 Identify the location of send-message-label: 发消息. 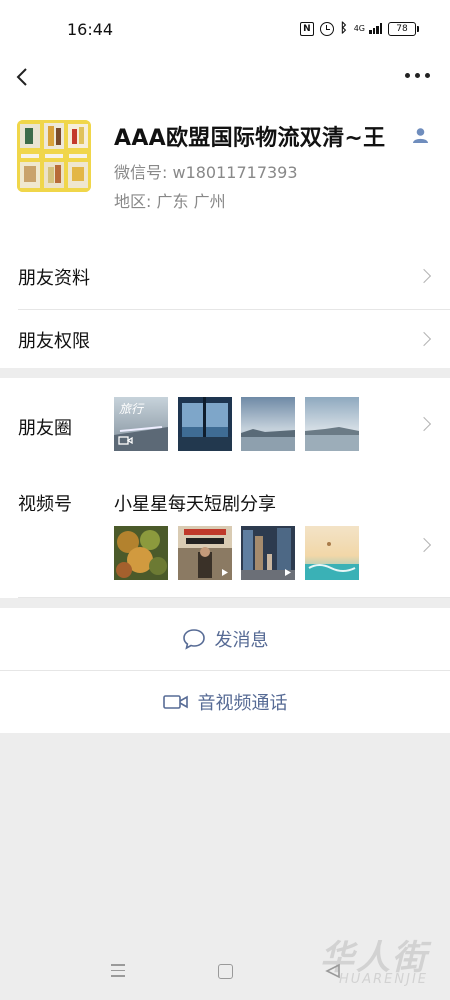
(241, 640).